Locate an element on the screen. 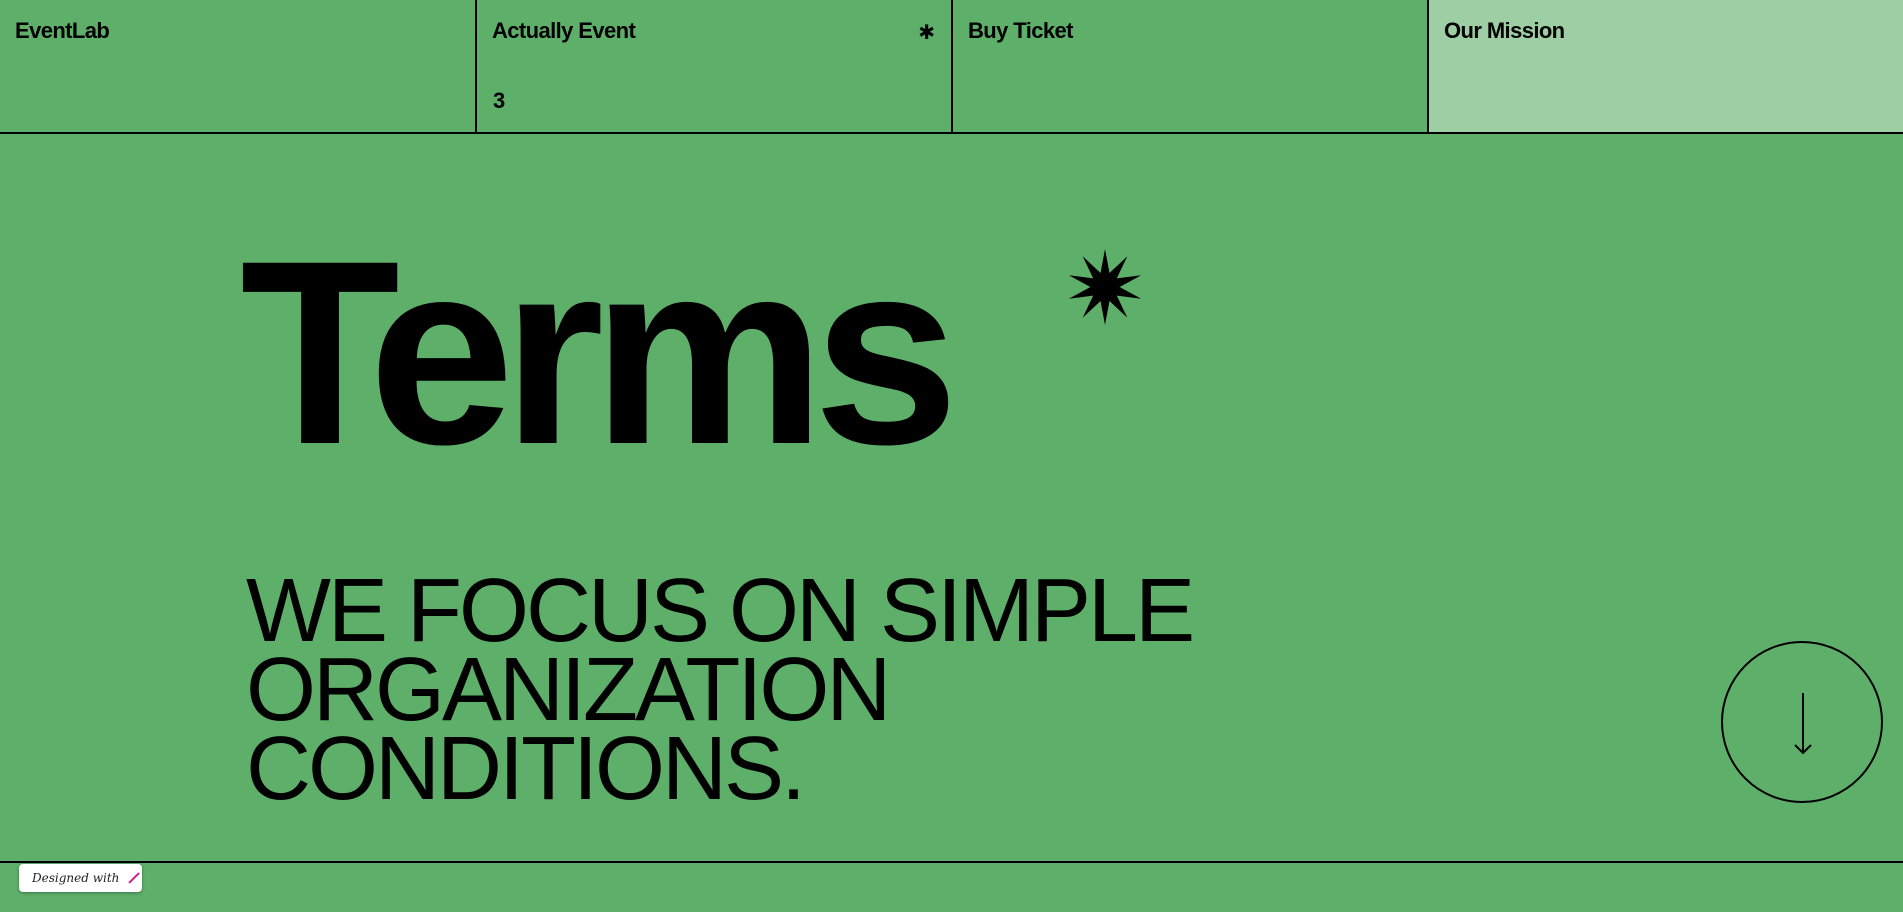 The width and height of the screenshot is (1903, 912). page-title: Terms is located at coordinates (599, 352).